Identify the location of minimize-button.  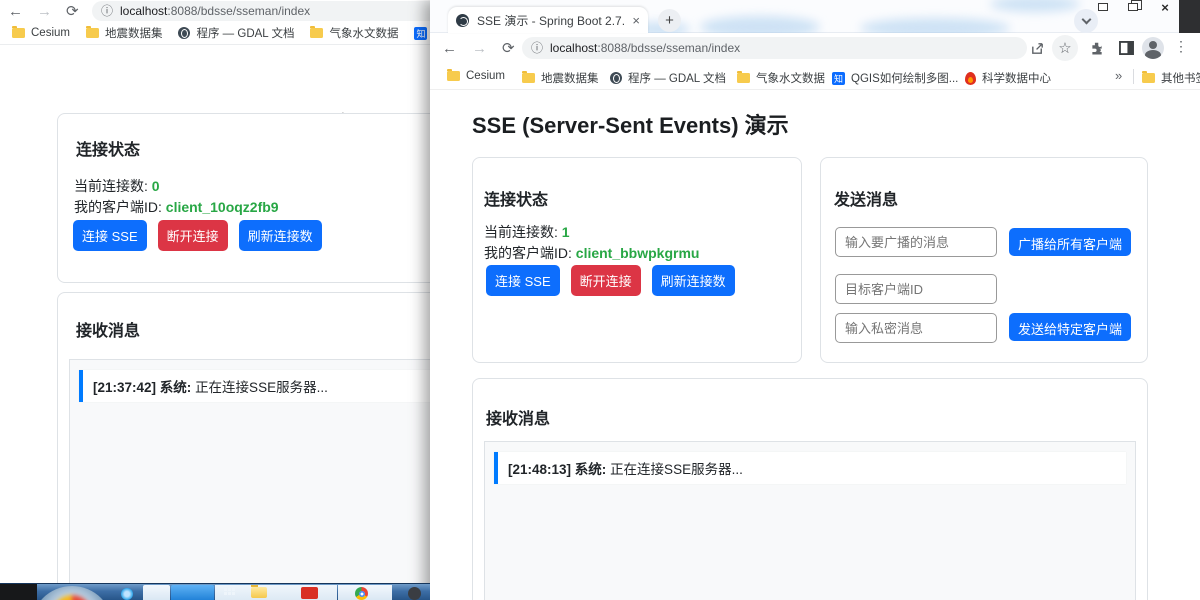
(1103, 7).